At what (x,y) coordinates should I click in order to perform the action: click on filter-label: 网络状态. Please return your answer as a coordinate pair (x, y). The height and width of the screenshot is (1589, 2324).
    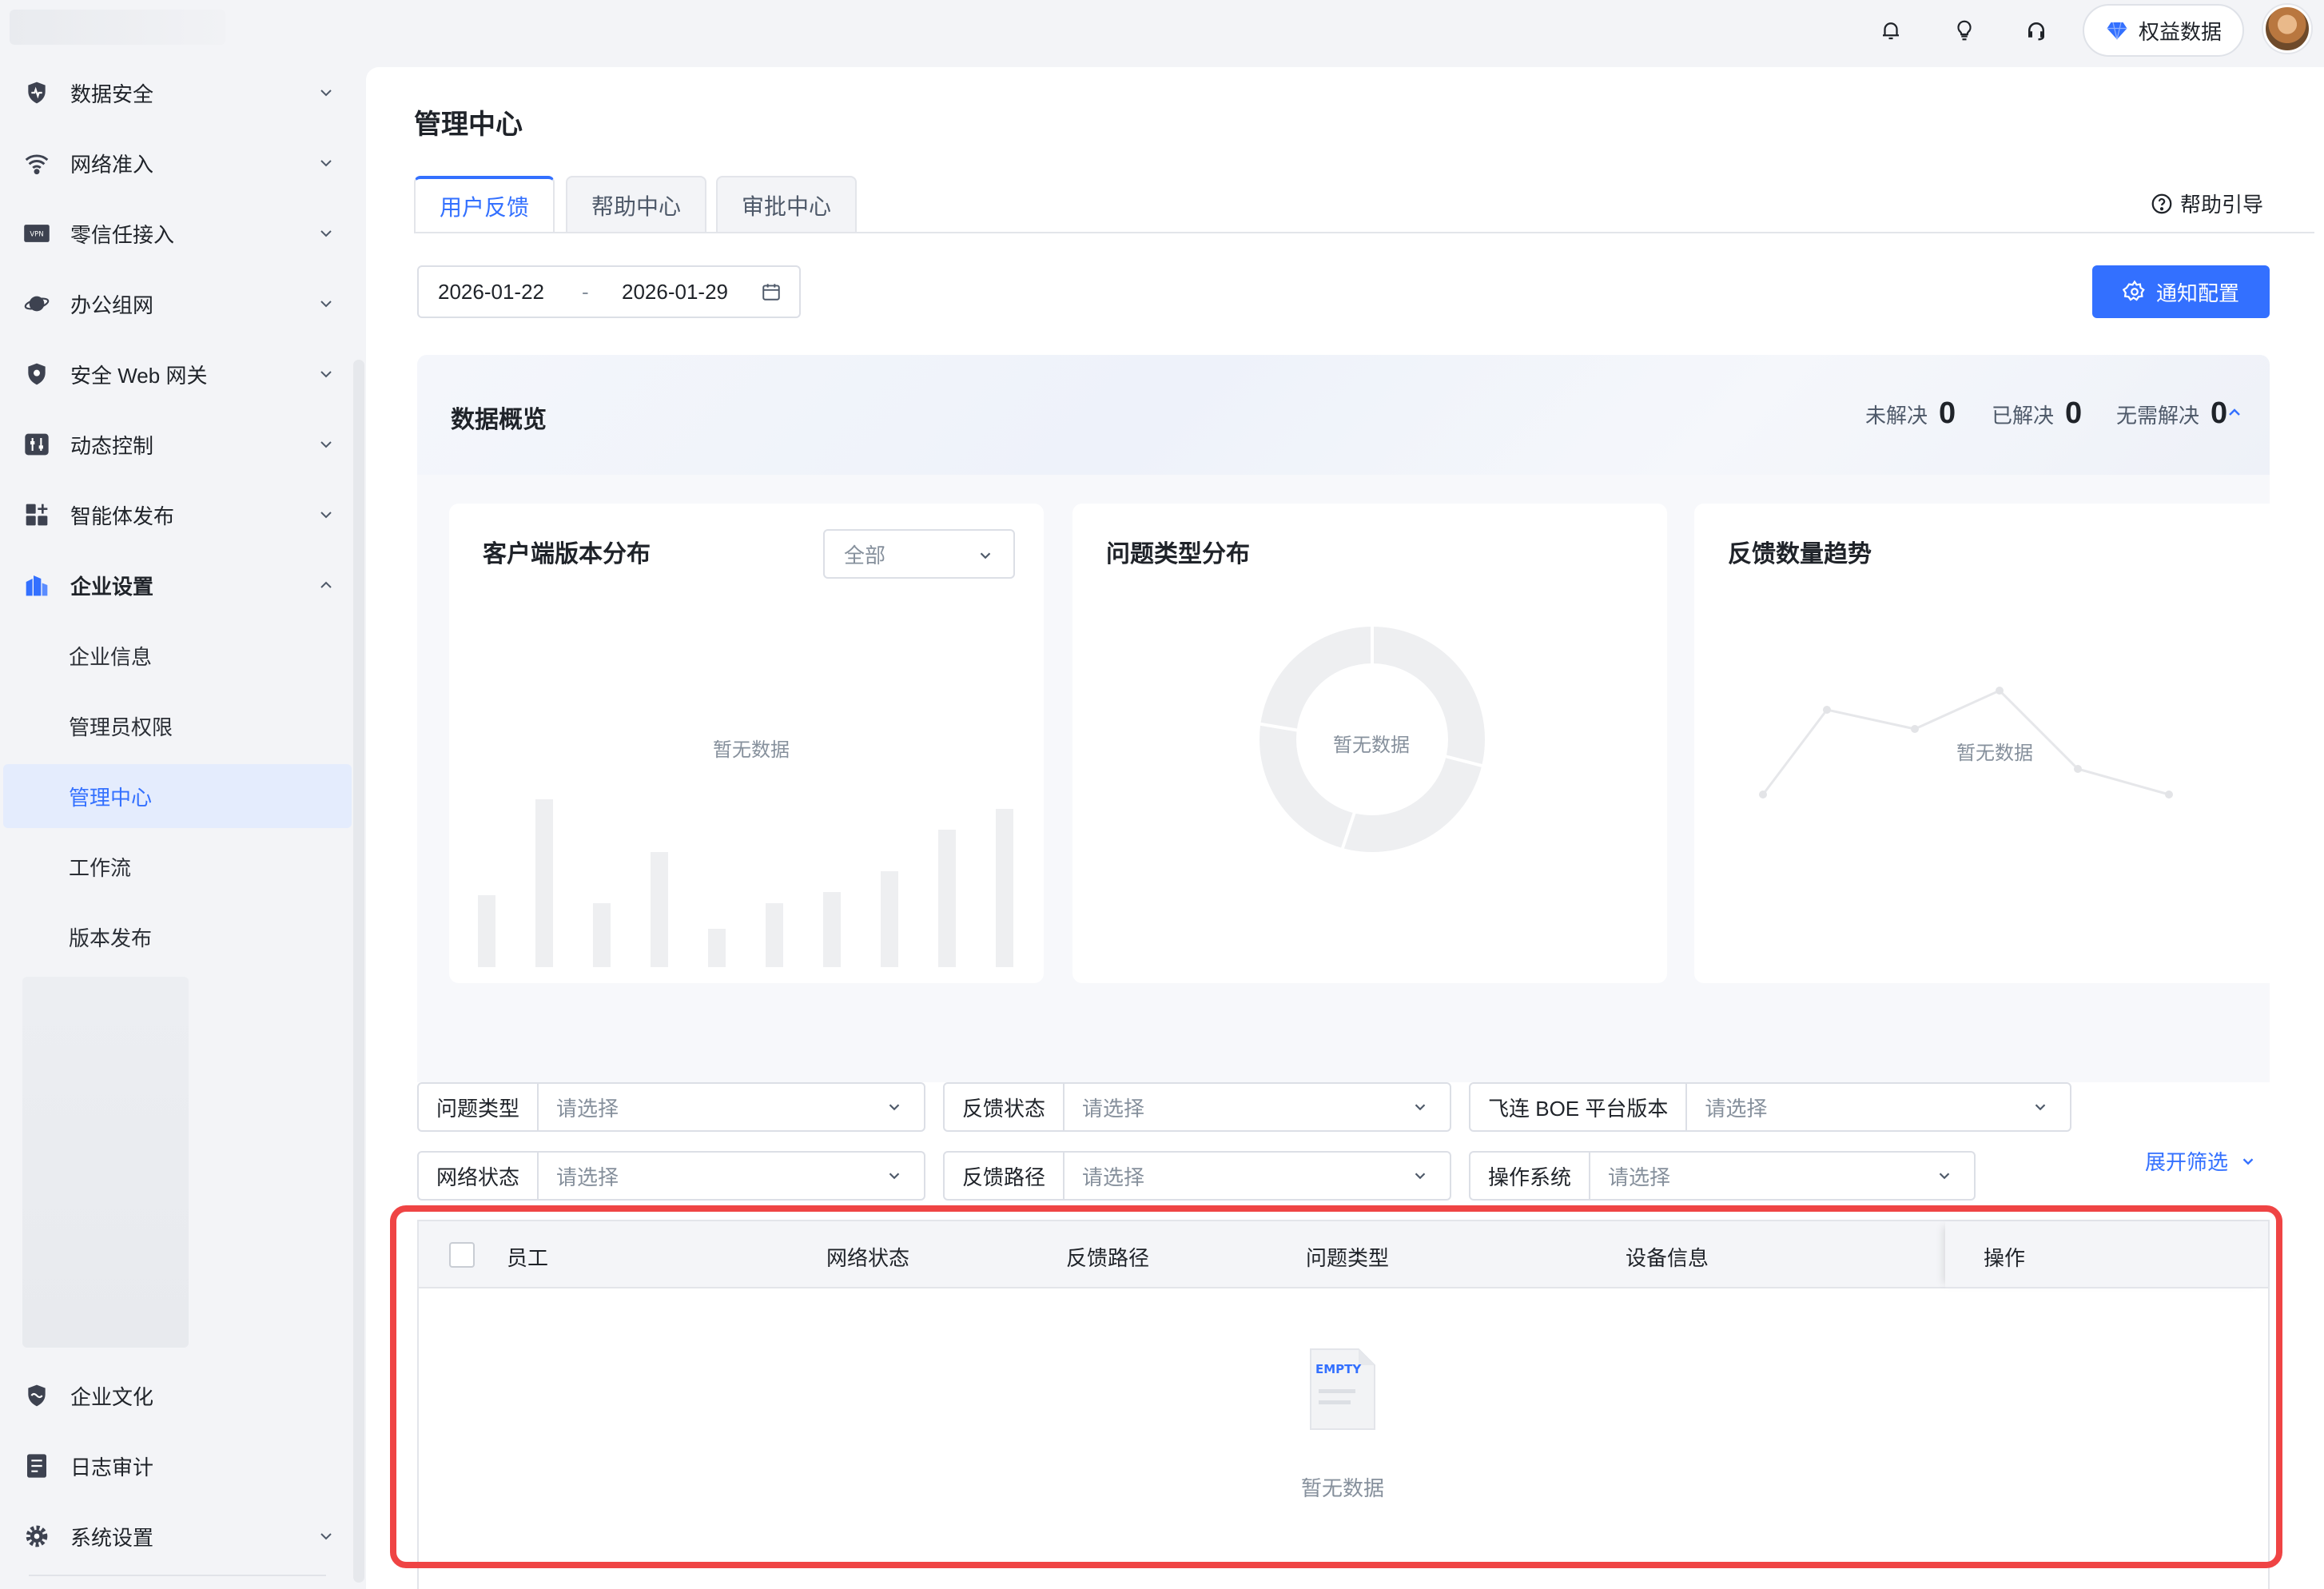
    Looking at the image, I should click on (479, 1176).